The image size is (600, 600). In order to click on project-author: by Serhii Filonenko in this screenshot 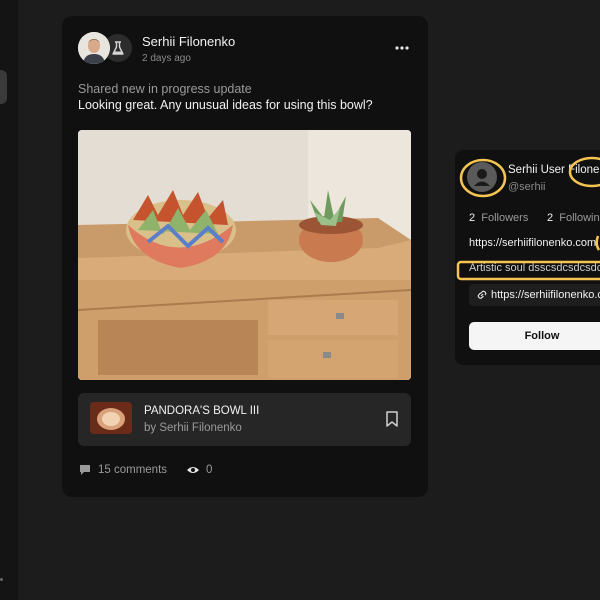, I will do `click(193, 428)`.